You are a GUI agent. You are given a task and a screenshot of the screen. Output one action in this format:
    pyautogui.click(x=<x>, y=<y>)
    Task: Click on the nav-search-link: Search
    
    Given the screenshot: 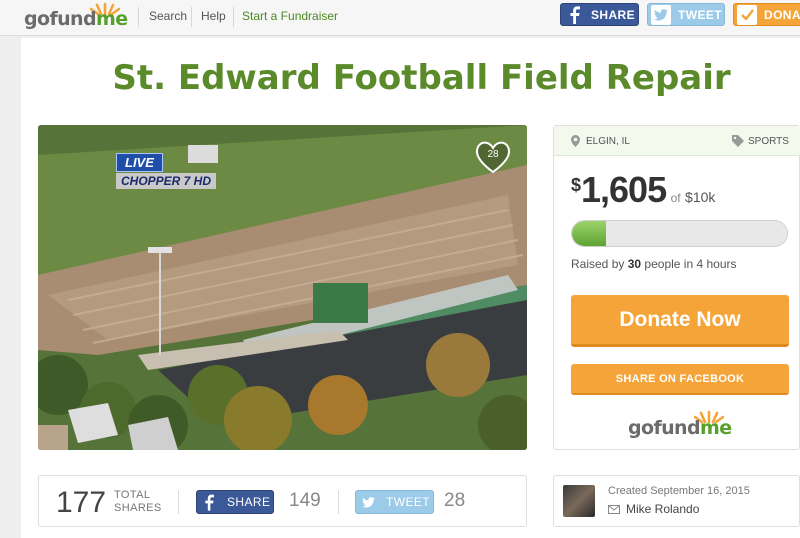 What is the action you would take?
    pyautogui.click(x=168, y=16)
    